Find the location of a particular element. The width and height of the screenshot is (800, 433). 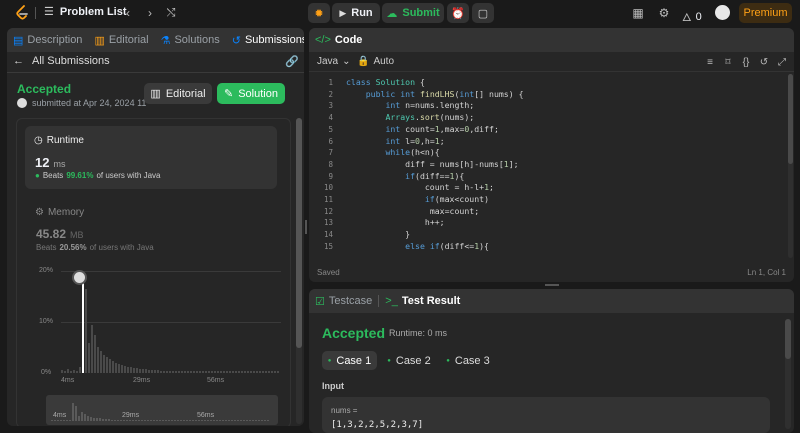

tab-editorial: ▥ Editorial is located at coordinates (121, 40).